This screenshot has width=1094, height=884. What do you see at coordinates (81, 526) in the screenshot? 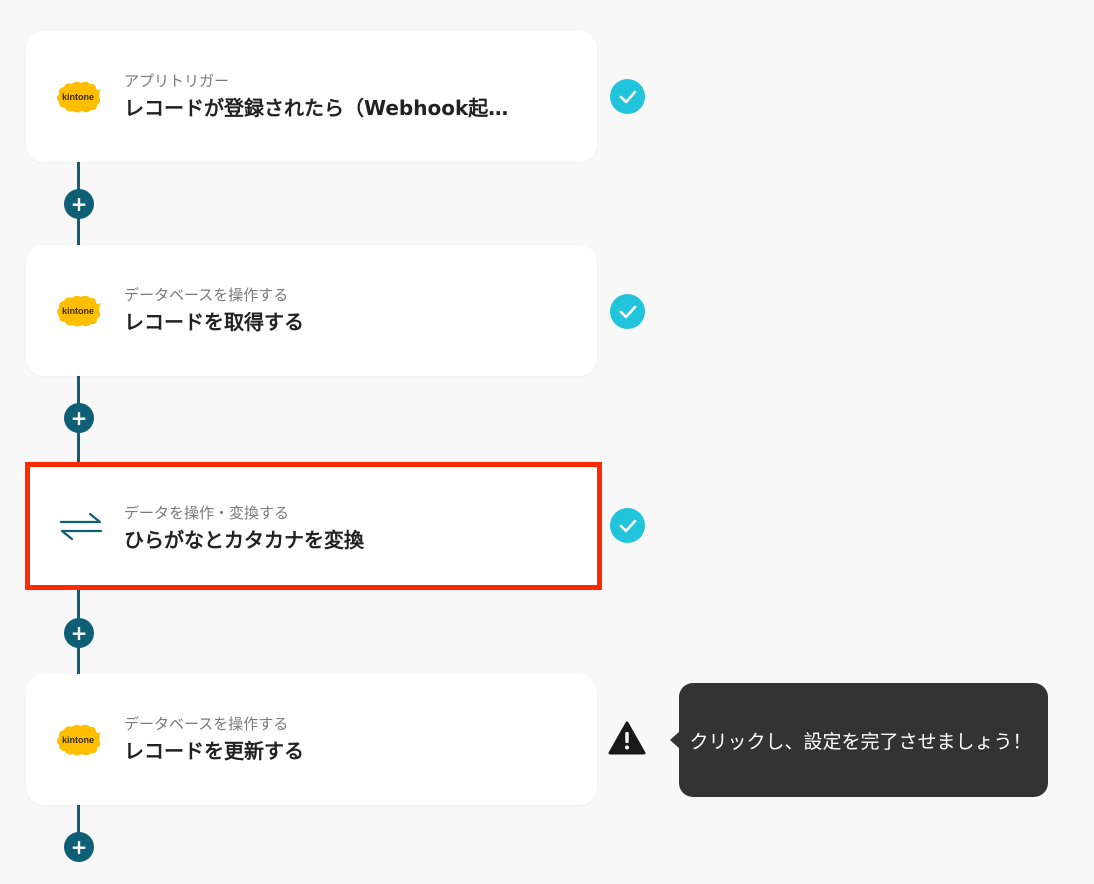
I see `swap-arrows-icon` at bounding box center [81, 526].